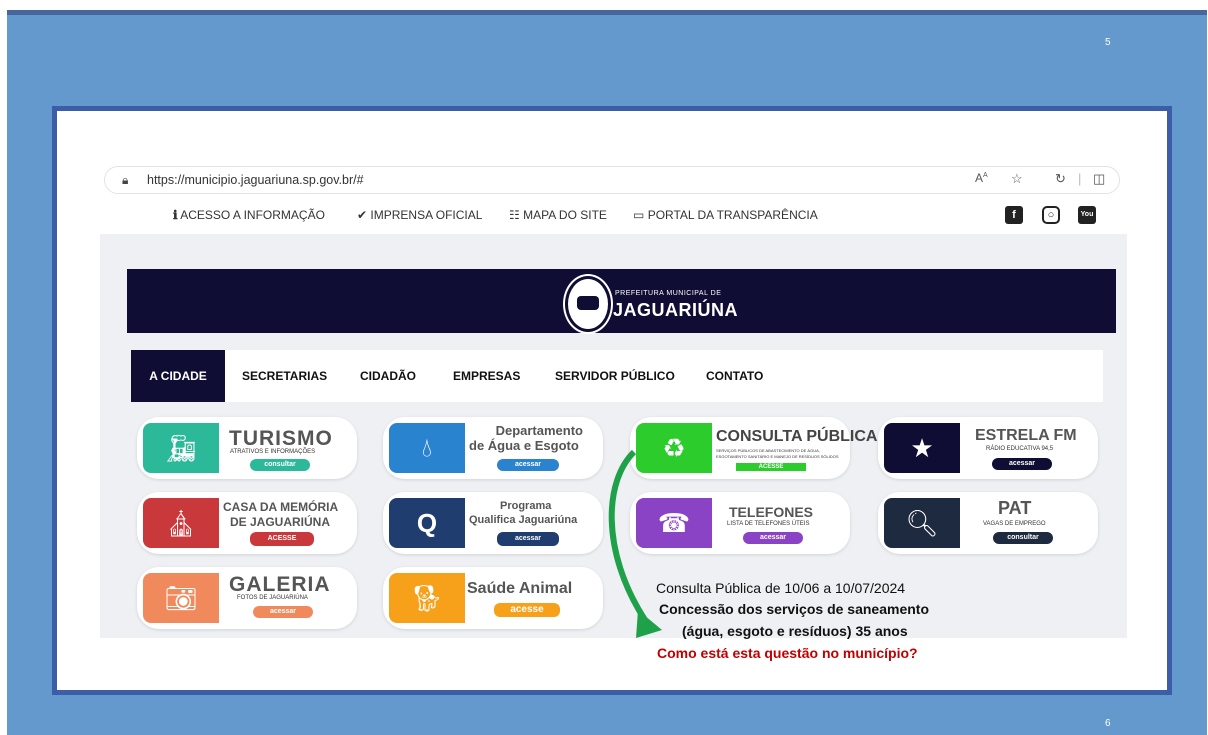 The width and height of the screenshot is (1208, 735). I want to click on banner-title: JAGUARIÚNA, so click(676, 310).